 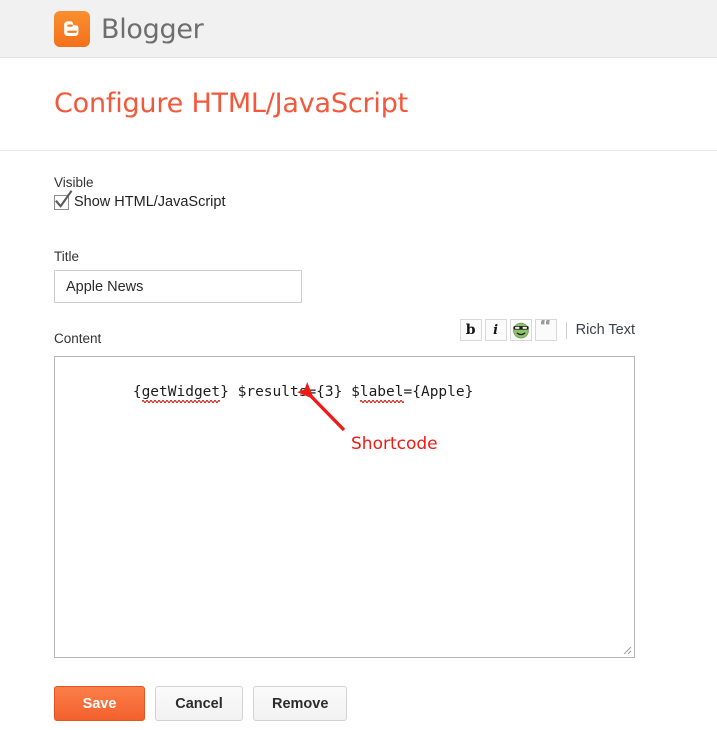 What do you see at coordinates (137, 392) in the screenshot?
I see `code-token-open: {` at bounding box center [137, 392].